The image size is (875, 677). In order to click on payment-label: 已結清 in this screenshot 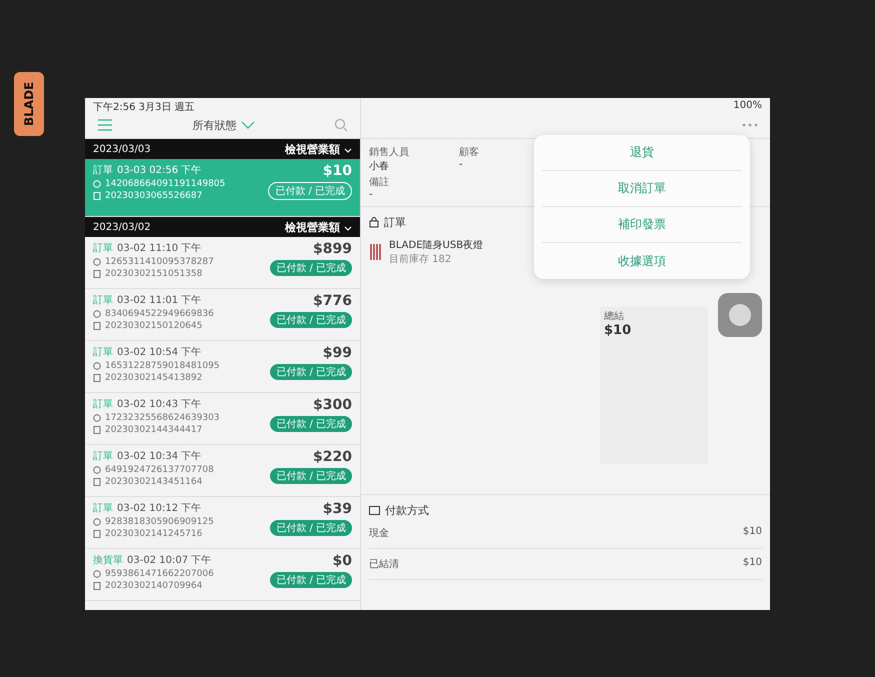, I will do `click(384, 564)`.